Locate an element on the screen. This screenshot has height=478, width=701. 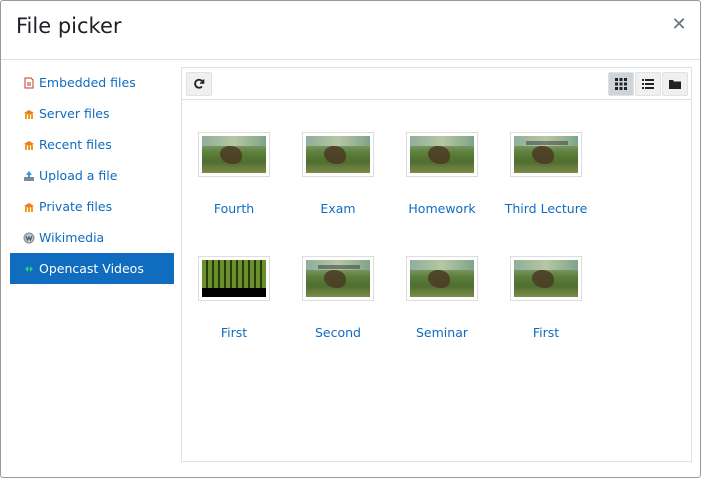
sidebar-item-wikimedia: Wikimedia is located at coordinates (92, 237).